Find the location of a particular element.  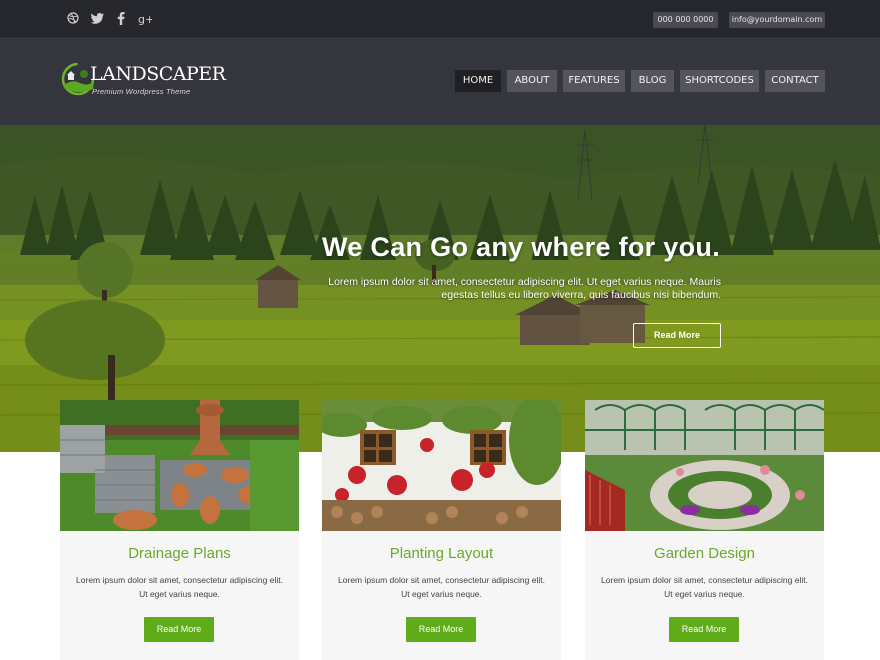

planting-image is located at coordinates (441, 465).